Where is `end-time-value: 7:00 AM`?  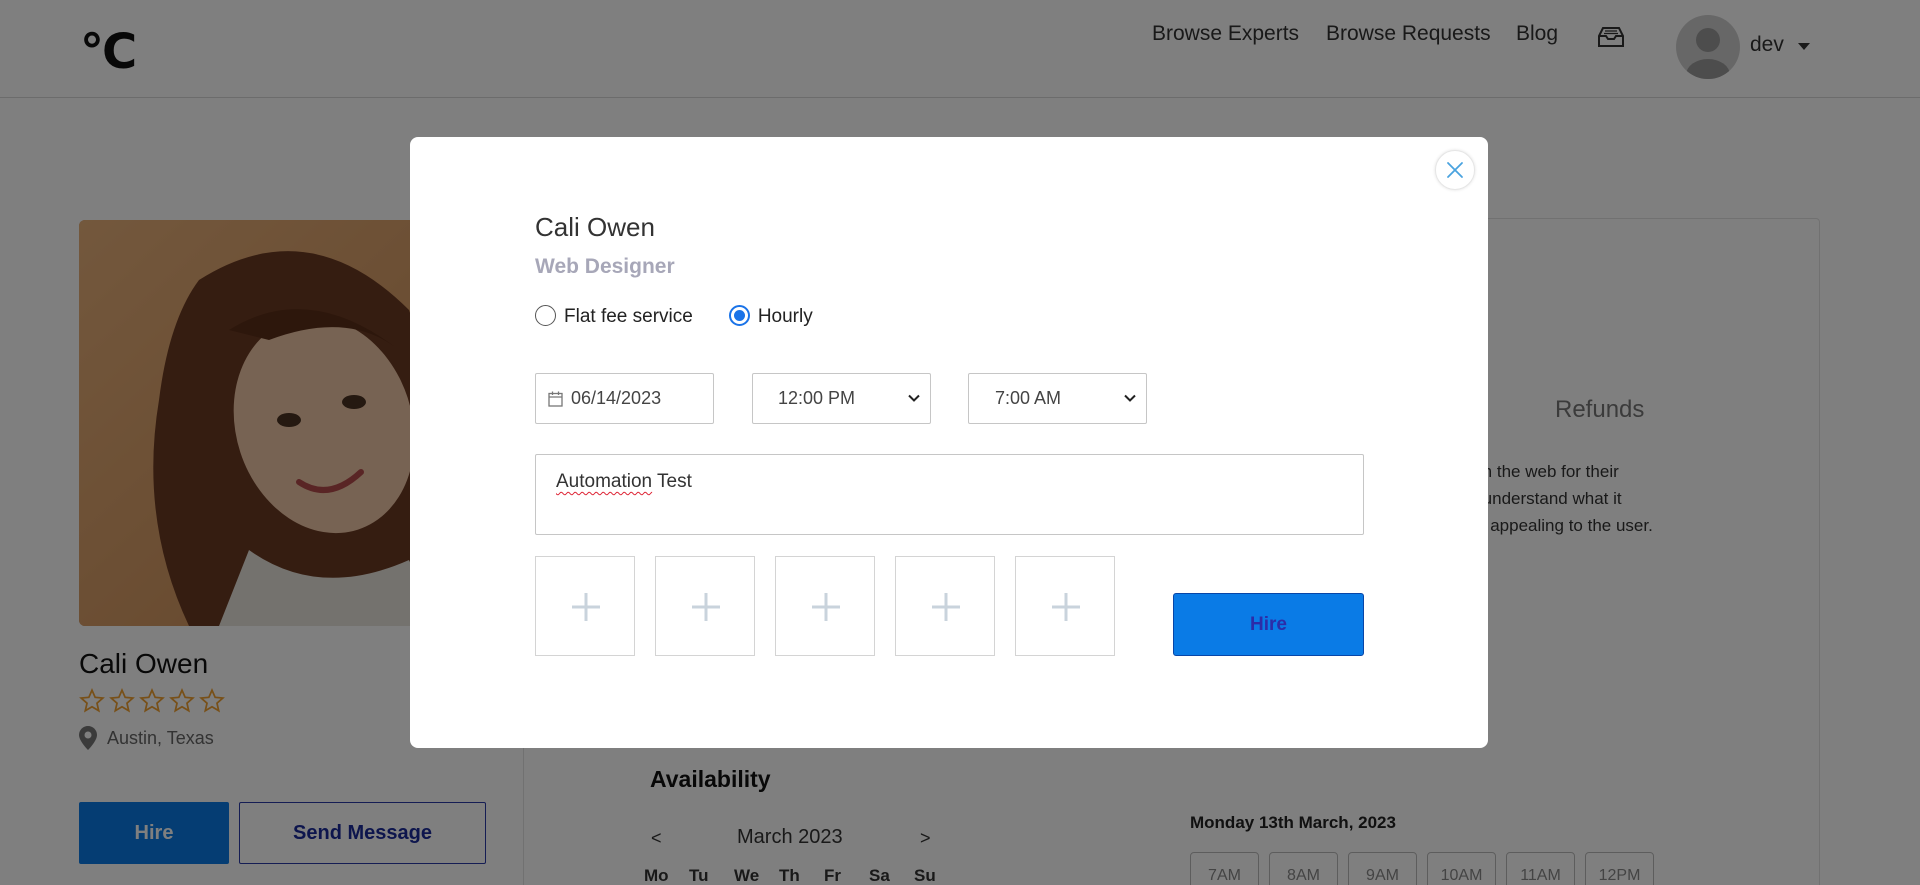
end-time-value: 7:00 AM is located at coordinates (1028, 398).